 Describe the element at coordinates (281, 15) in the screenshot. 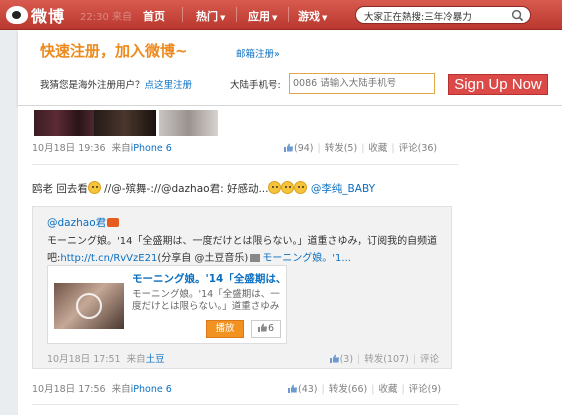

I see `top-navbar: 微博 22:30 来自 首页 热门 ▼ 应用 ▼ 游戏 ▼` at that location.